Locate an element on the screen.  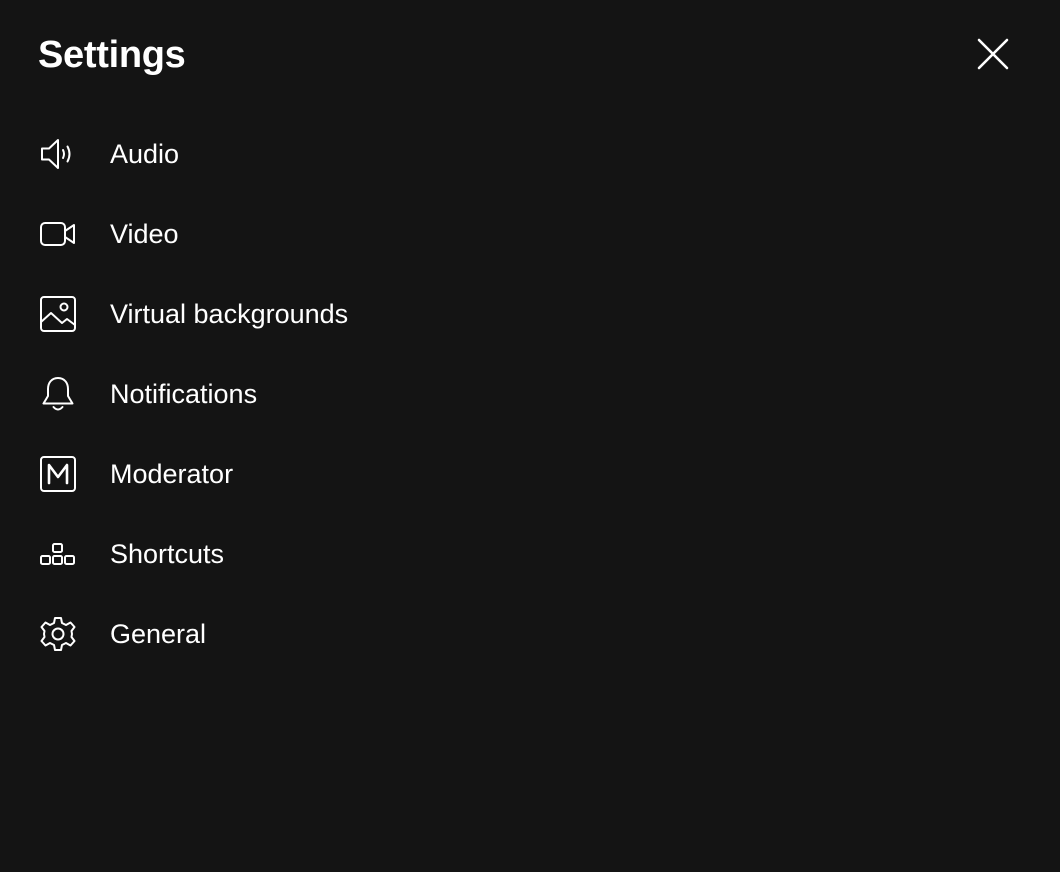
menu-item-general: General is located at coordinates (530, 634).